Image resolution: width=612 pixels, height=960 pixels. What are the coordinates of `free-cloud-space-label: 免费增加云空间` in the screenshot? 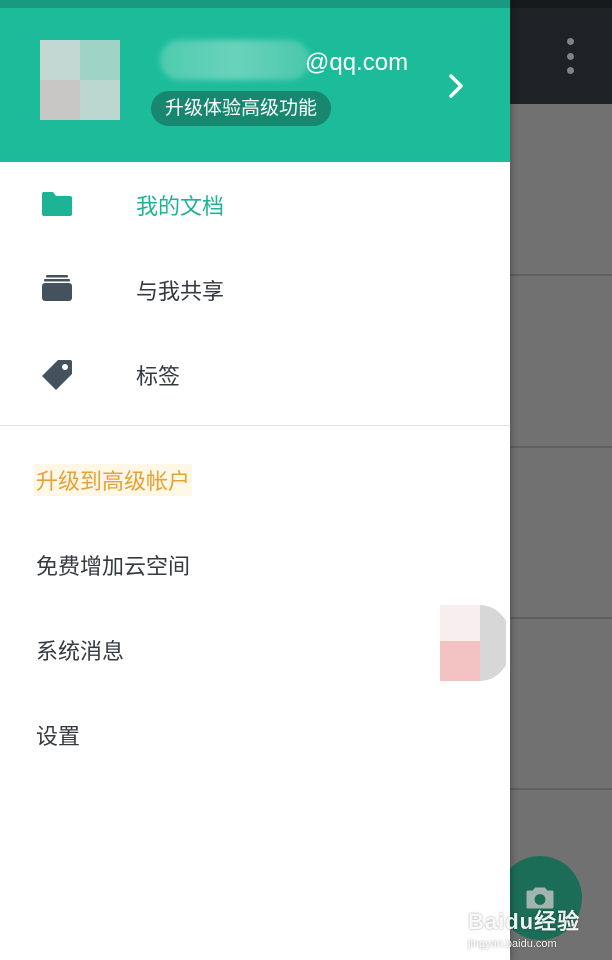 It's located at (113, 567).